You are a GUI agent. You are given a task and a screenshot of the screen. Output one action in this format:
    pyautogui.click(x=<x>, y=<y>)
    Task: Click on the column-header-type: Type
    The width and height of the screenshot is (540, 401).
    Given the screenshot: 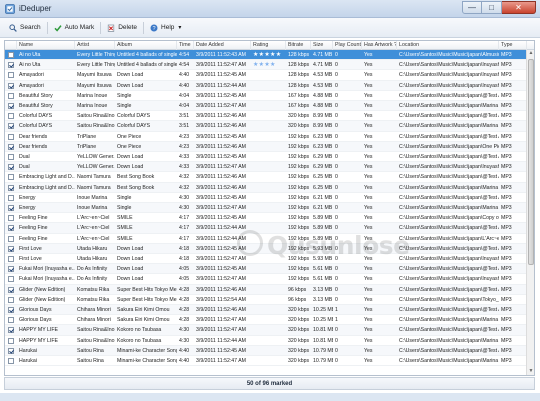 What is the action you would take?
    pyautogui.click(x=513, y=45)
    